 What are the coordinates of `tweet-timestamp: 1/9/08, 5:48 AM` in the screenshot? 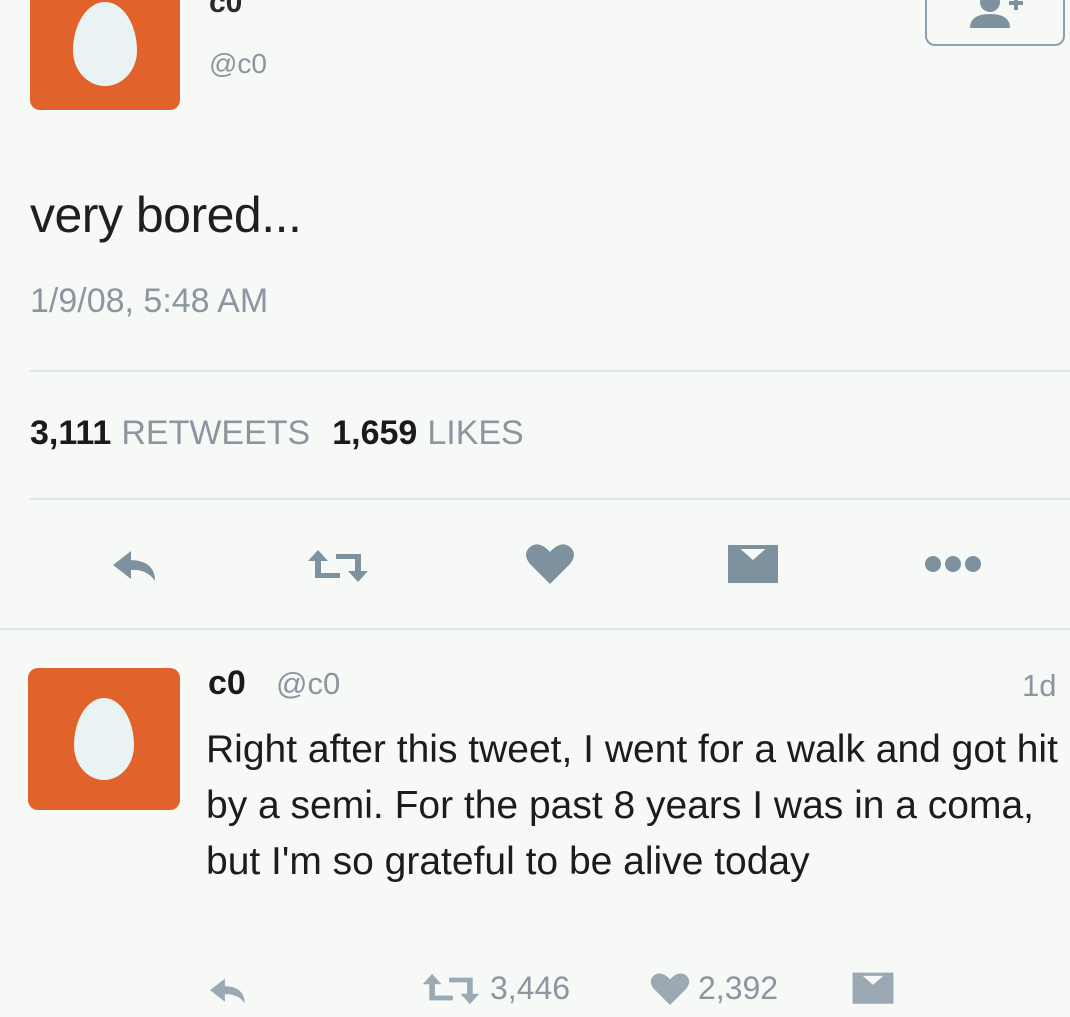 It's located at (149, 301).